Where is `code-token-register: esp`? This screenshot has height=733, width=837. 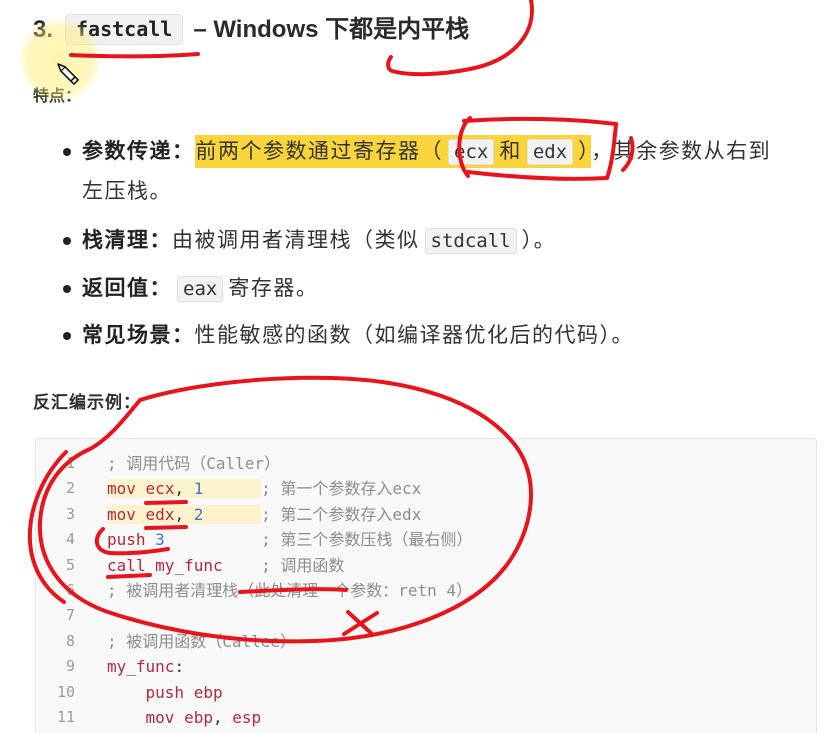 code-token-register: esp is located at coordinates (247, 717).